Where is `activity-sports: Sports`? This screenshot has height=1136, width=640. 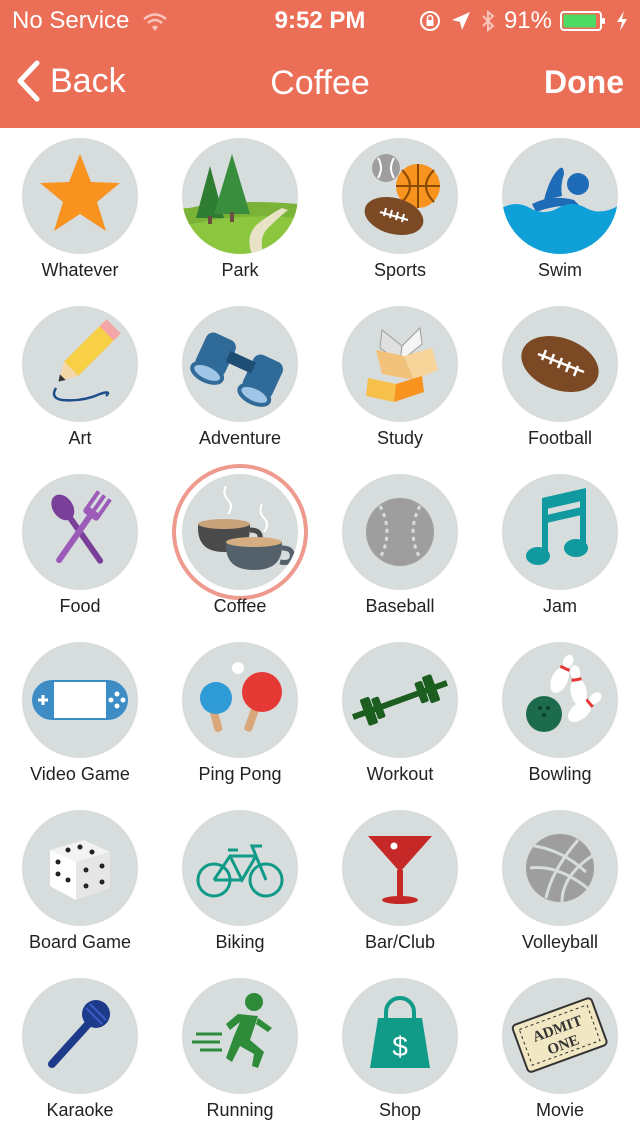
activity-sports: Sports is located at coordinates (400, 212).